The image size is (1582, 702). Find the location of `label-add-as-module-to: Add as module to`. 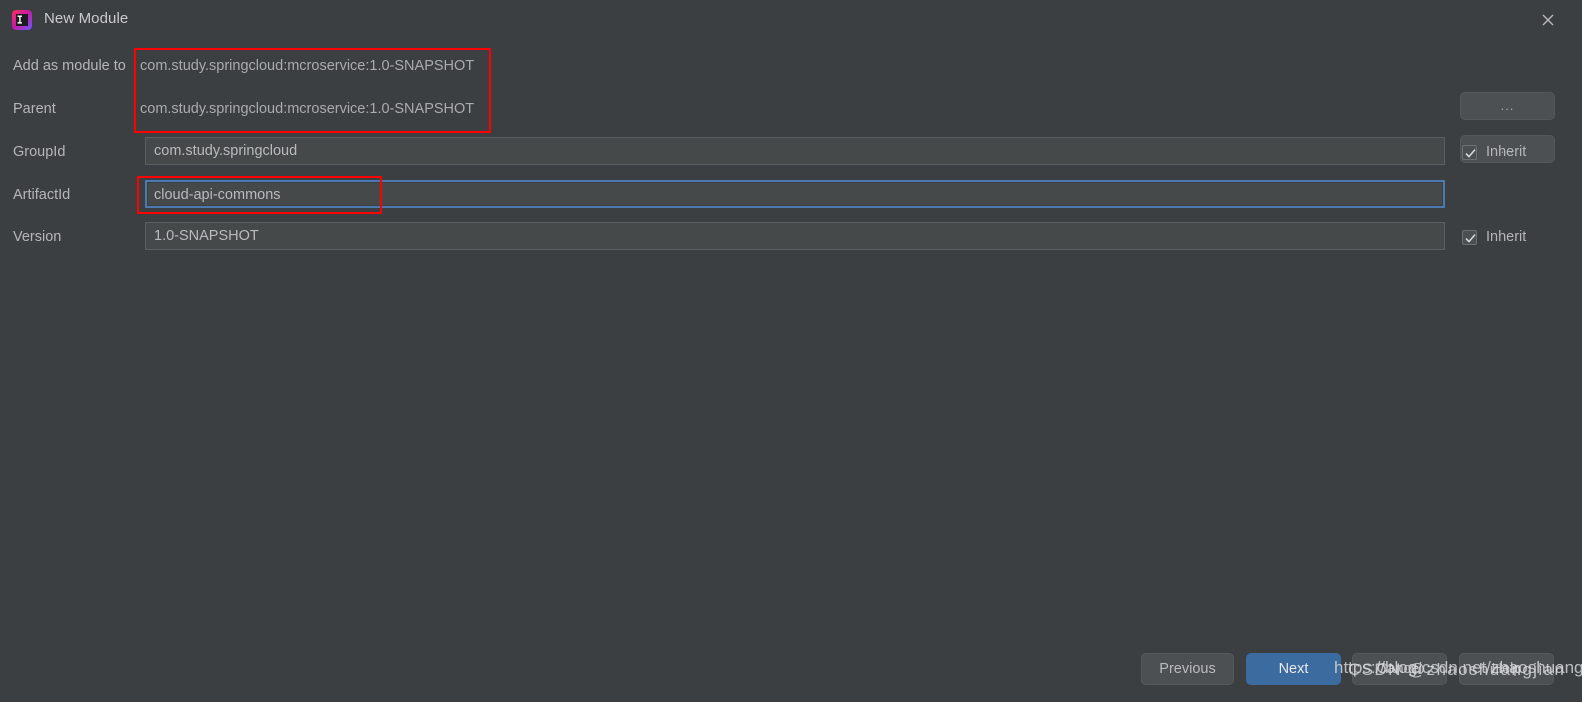

label-add-as-module-to: Add as module to is located at coordinates (69, 66).